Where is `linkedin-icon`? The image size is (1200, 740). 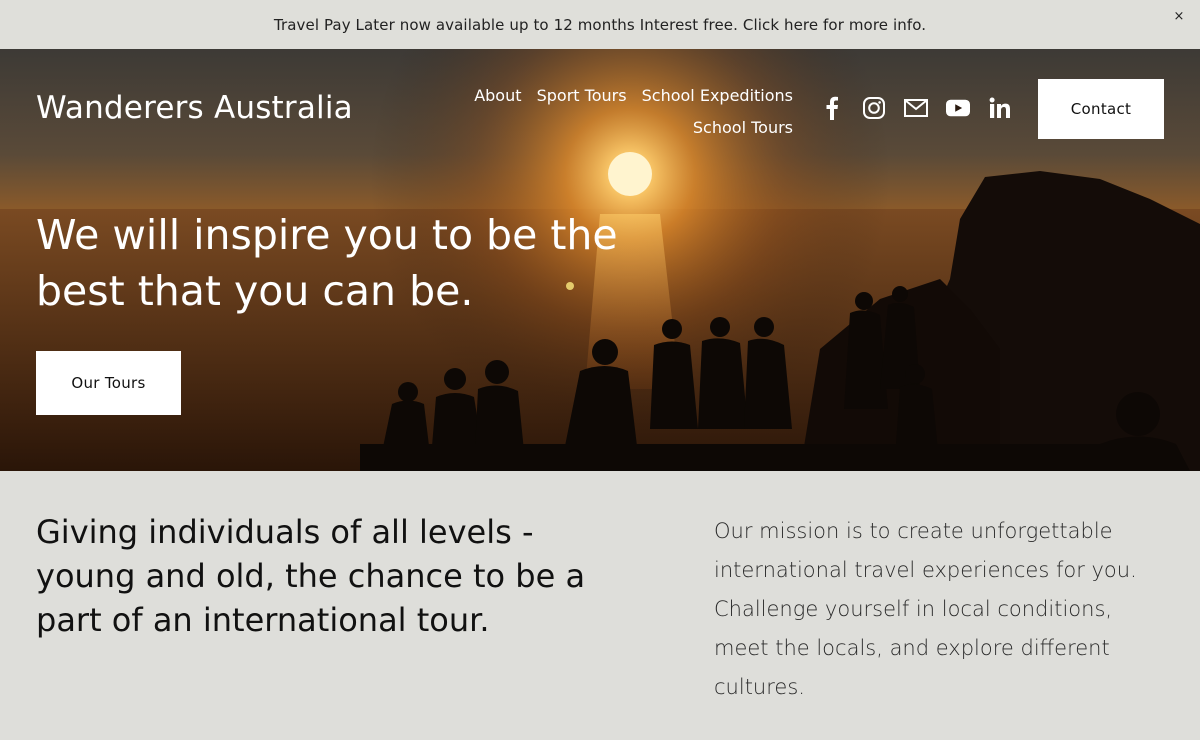 linkedin-icon is located at coordinates (1000, 108).